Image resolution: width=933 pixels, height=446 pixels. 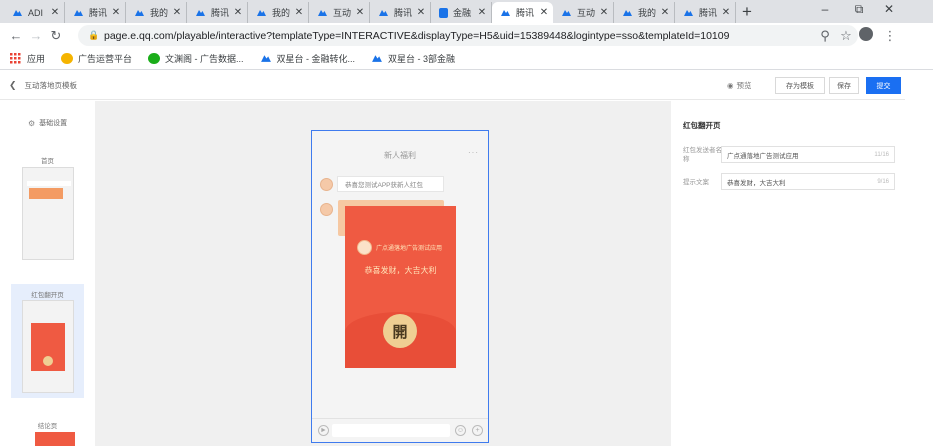 I want to click on star-icon: ☆, so click(x=846, y=36).